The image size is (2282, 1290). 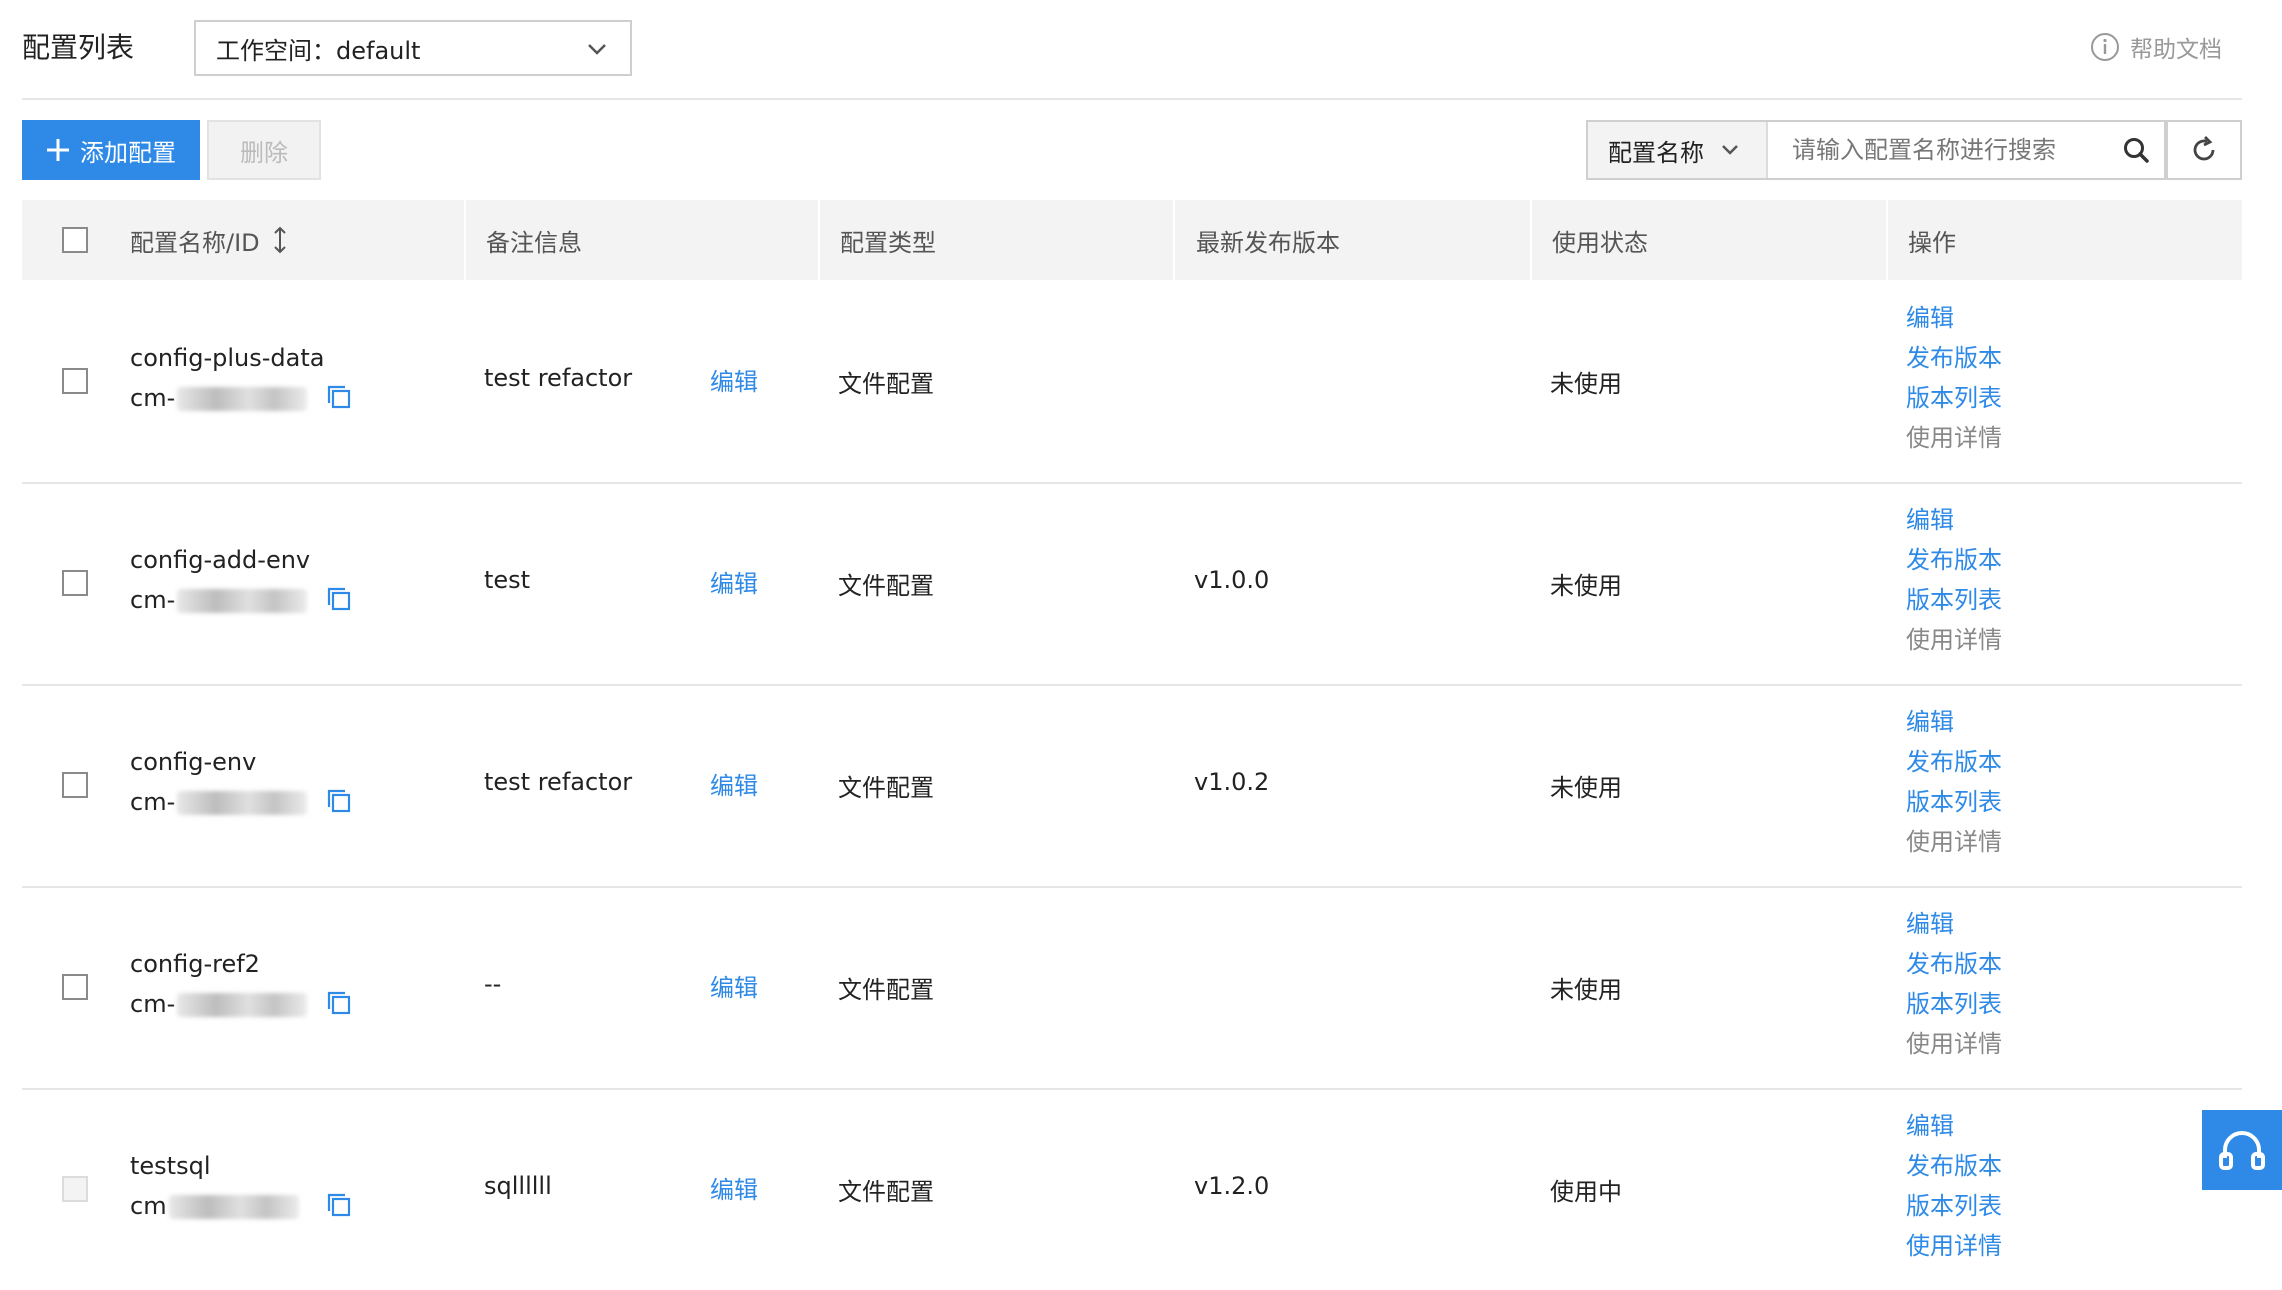 What do you see at coordinates (209, 240) in the screenshot?
I see `column-header-name: 配置名称/ID` at bounding box center [209, 240].